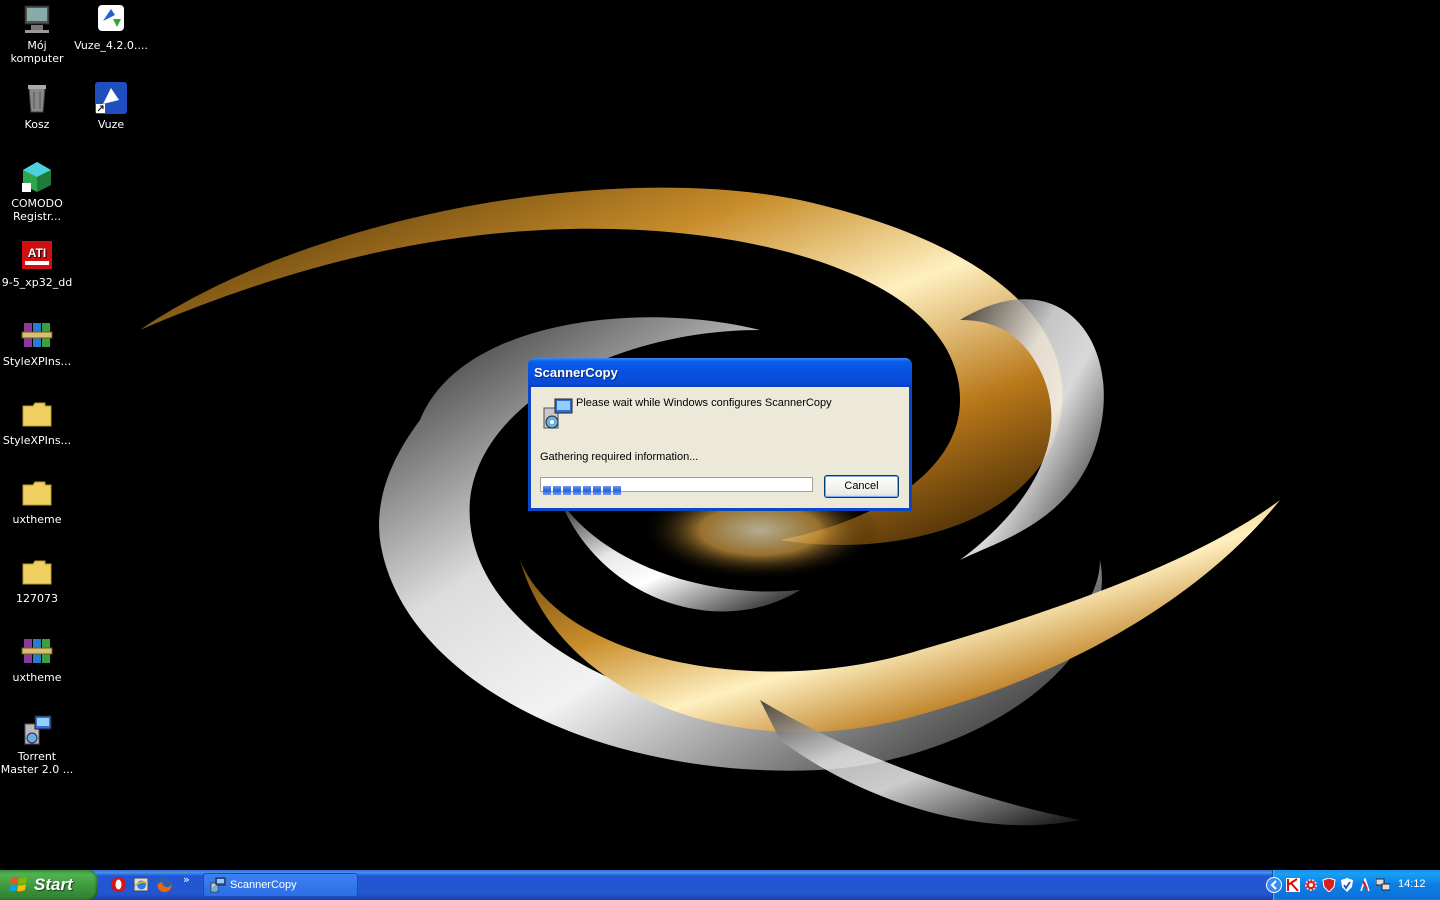  What do you see at coordinates (1347, 885) in the screenshot?
I see `antivirus-icon` at bounding box center [1347, 885].